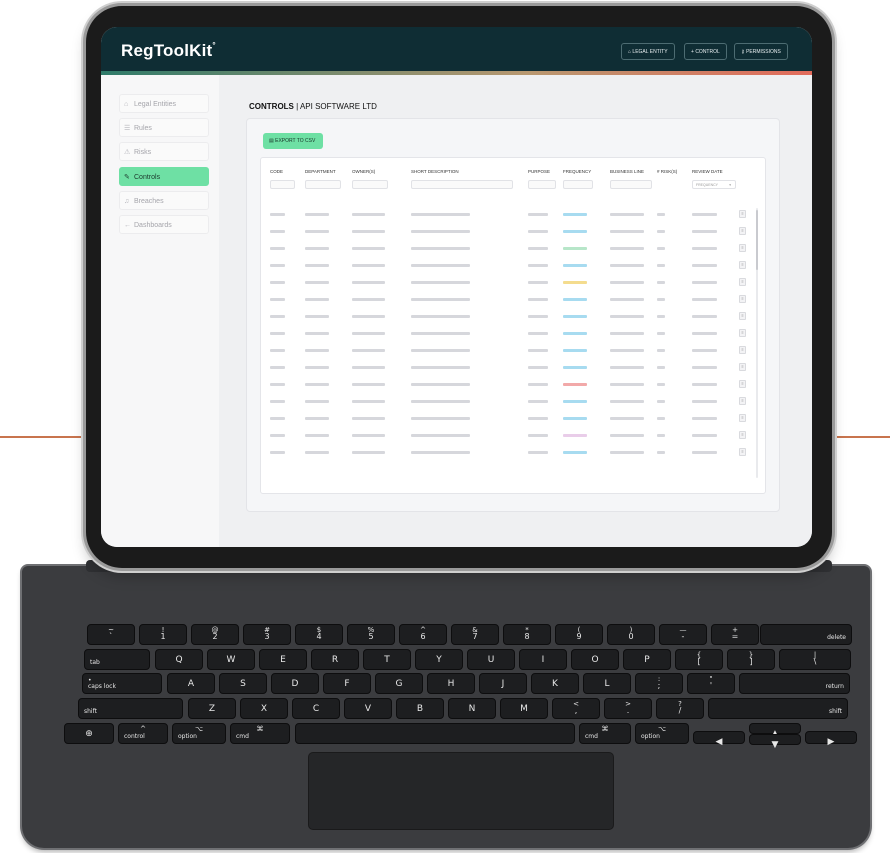  I want to click on key-return: return, so click(794, 683).